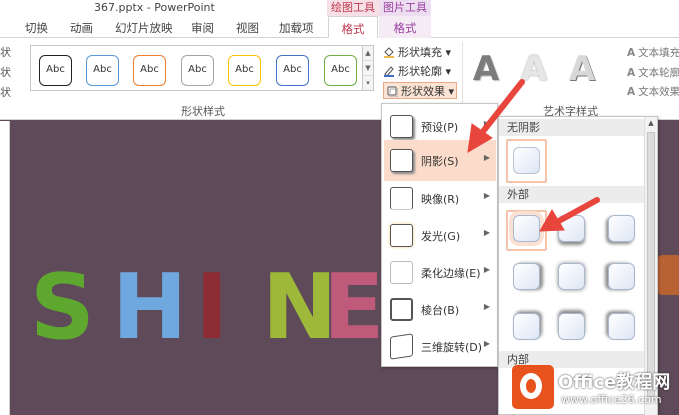 This screenshot has height=415, width=679. Describe the element at coordinates (401, 198) in the screenshot. I see `reflection-icon` at that location.